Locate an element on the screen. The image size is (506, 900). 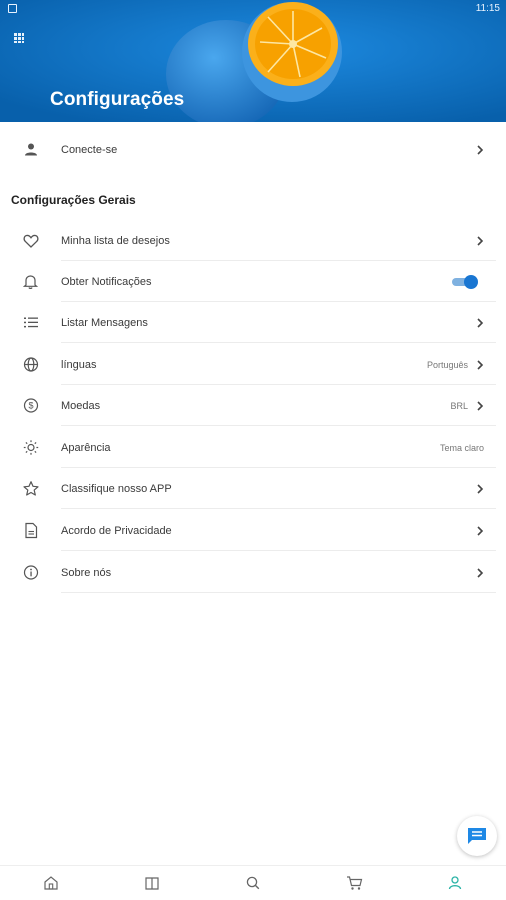
book-icon is located at coordinates (152, 883).